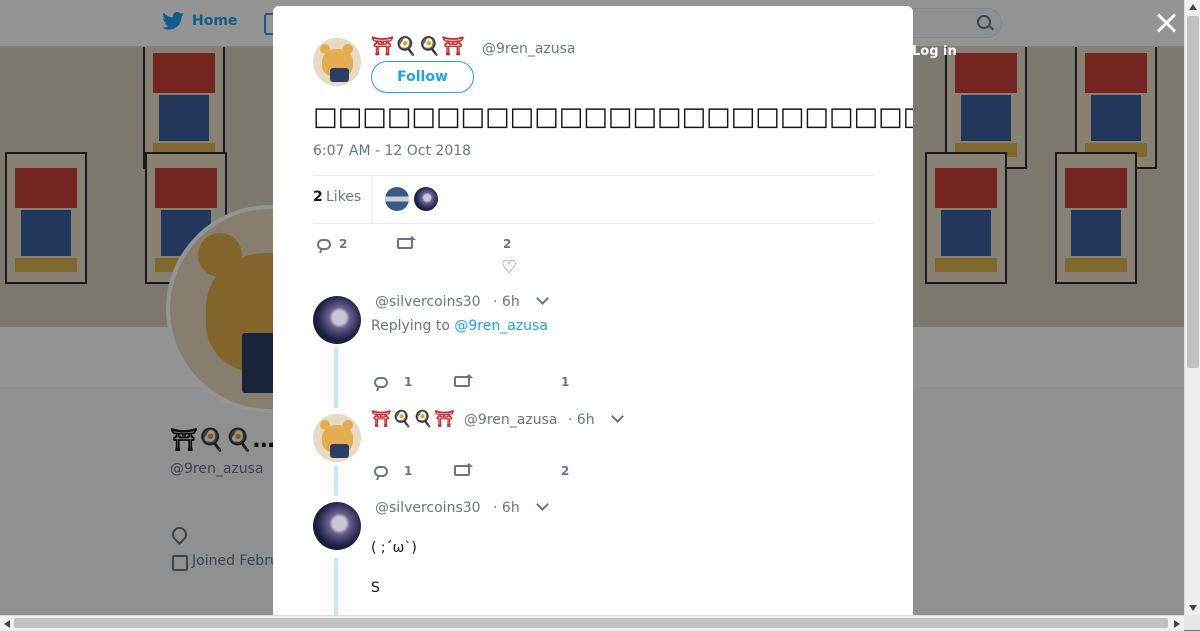 The width and height of the screenshot is (1200, 631). What do you see at coordinates (934, 51) in the screenshot?
I see `login-link: Log in` at bounding box center [934, 51].